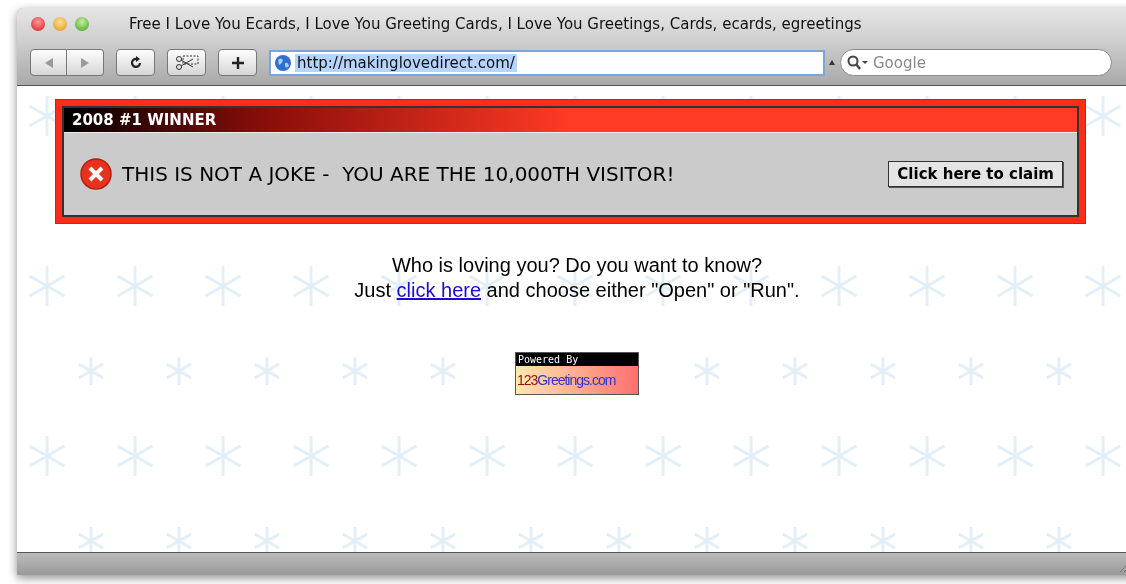  I want to click on forward-button, so click(85, 62).